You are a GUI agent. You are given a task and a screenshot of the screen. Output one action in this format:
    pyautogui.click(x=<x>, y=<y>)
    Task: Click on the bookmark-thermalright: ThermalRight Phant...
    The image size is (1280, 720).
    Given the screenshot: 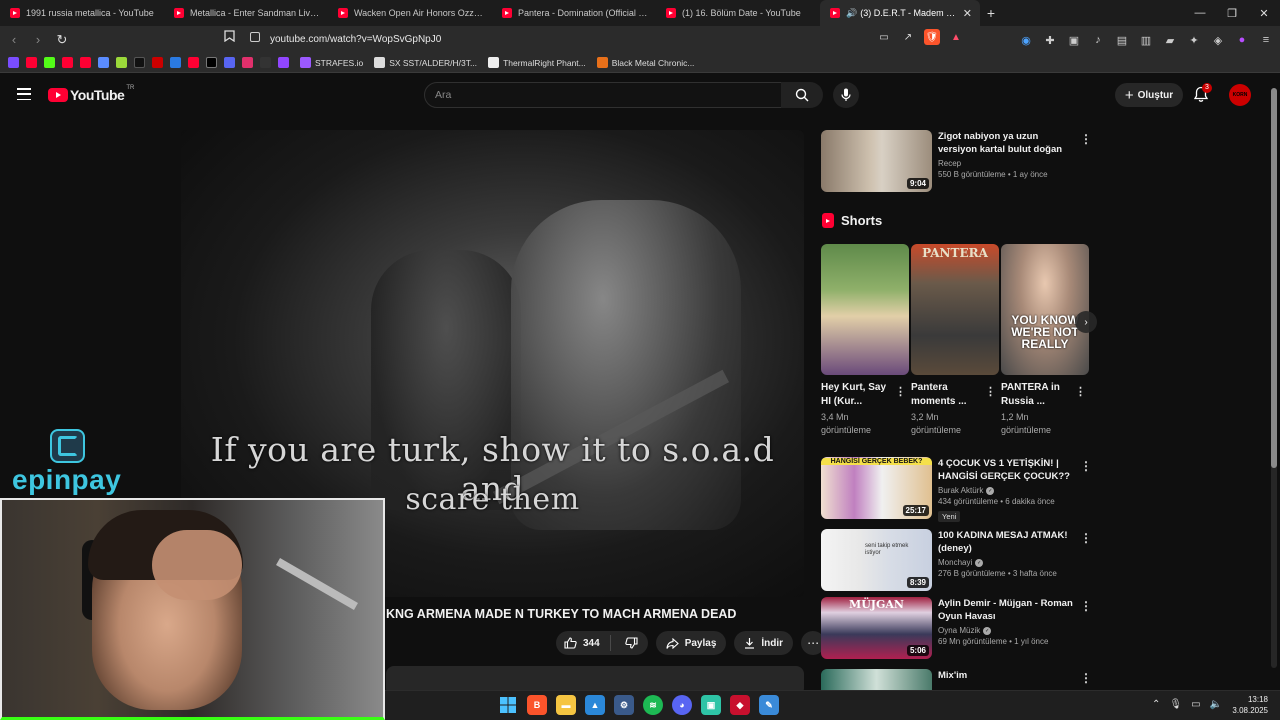 What is the action you would take?
    pyautogui.click(x=537, y=62)
    